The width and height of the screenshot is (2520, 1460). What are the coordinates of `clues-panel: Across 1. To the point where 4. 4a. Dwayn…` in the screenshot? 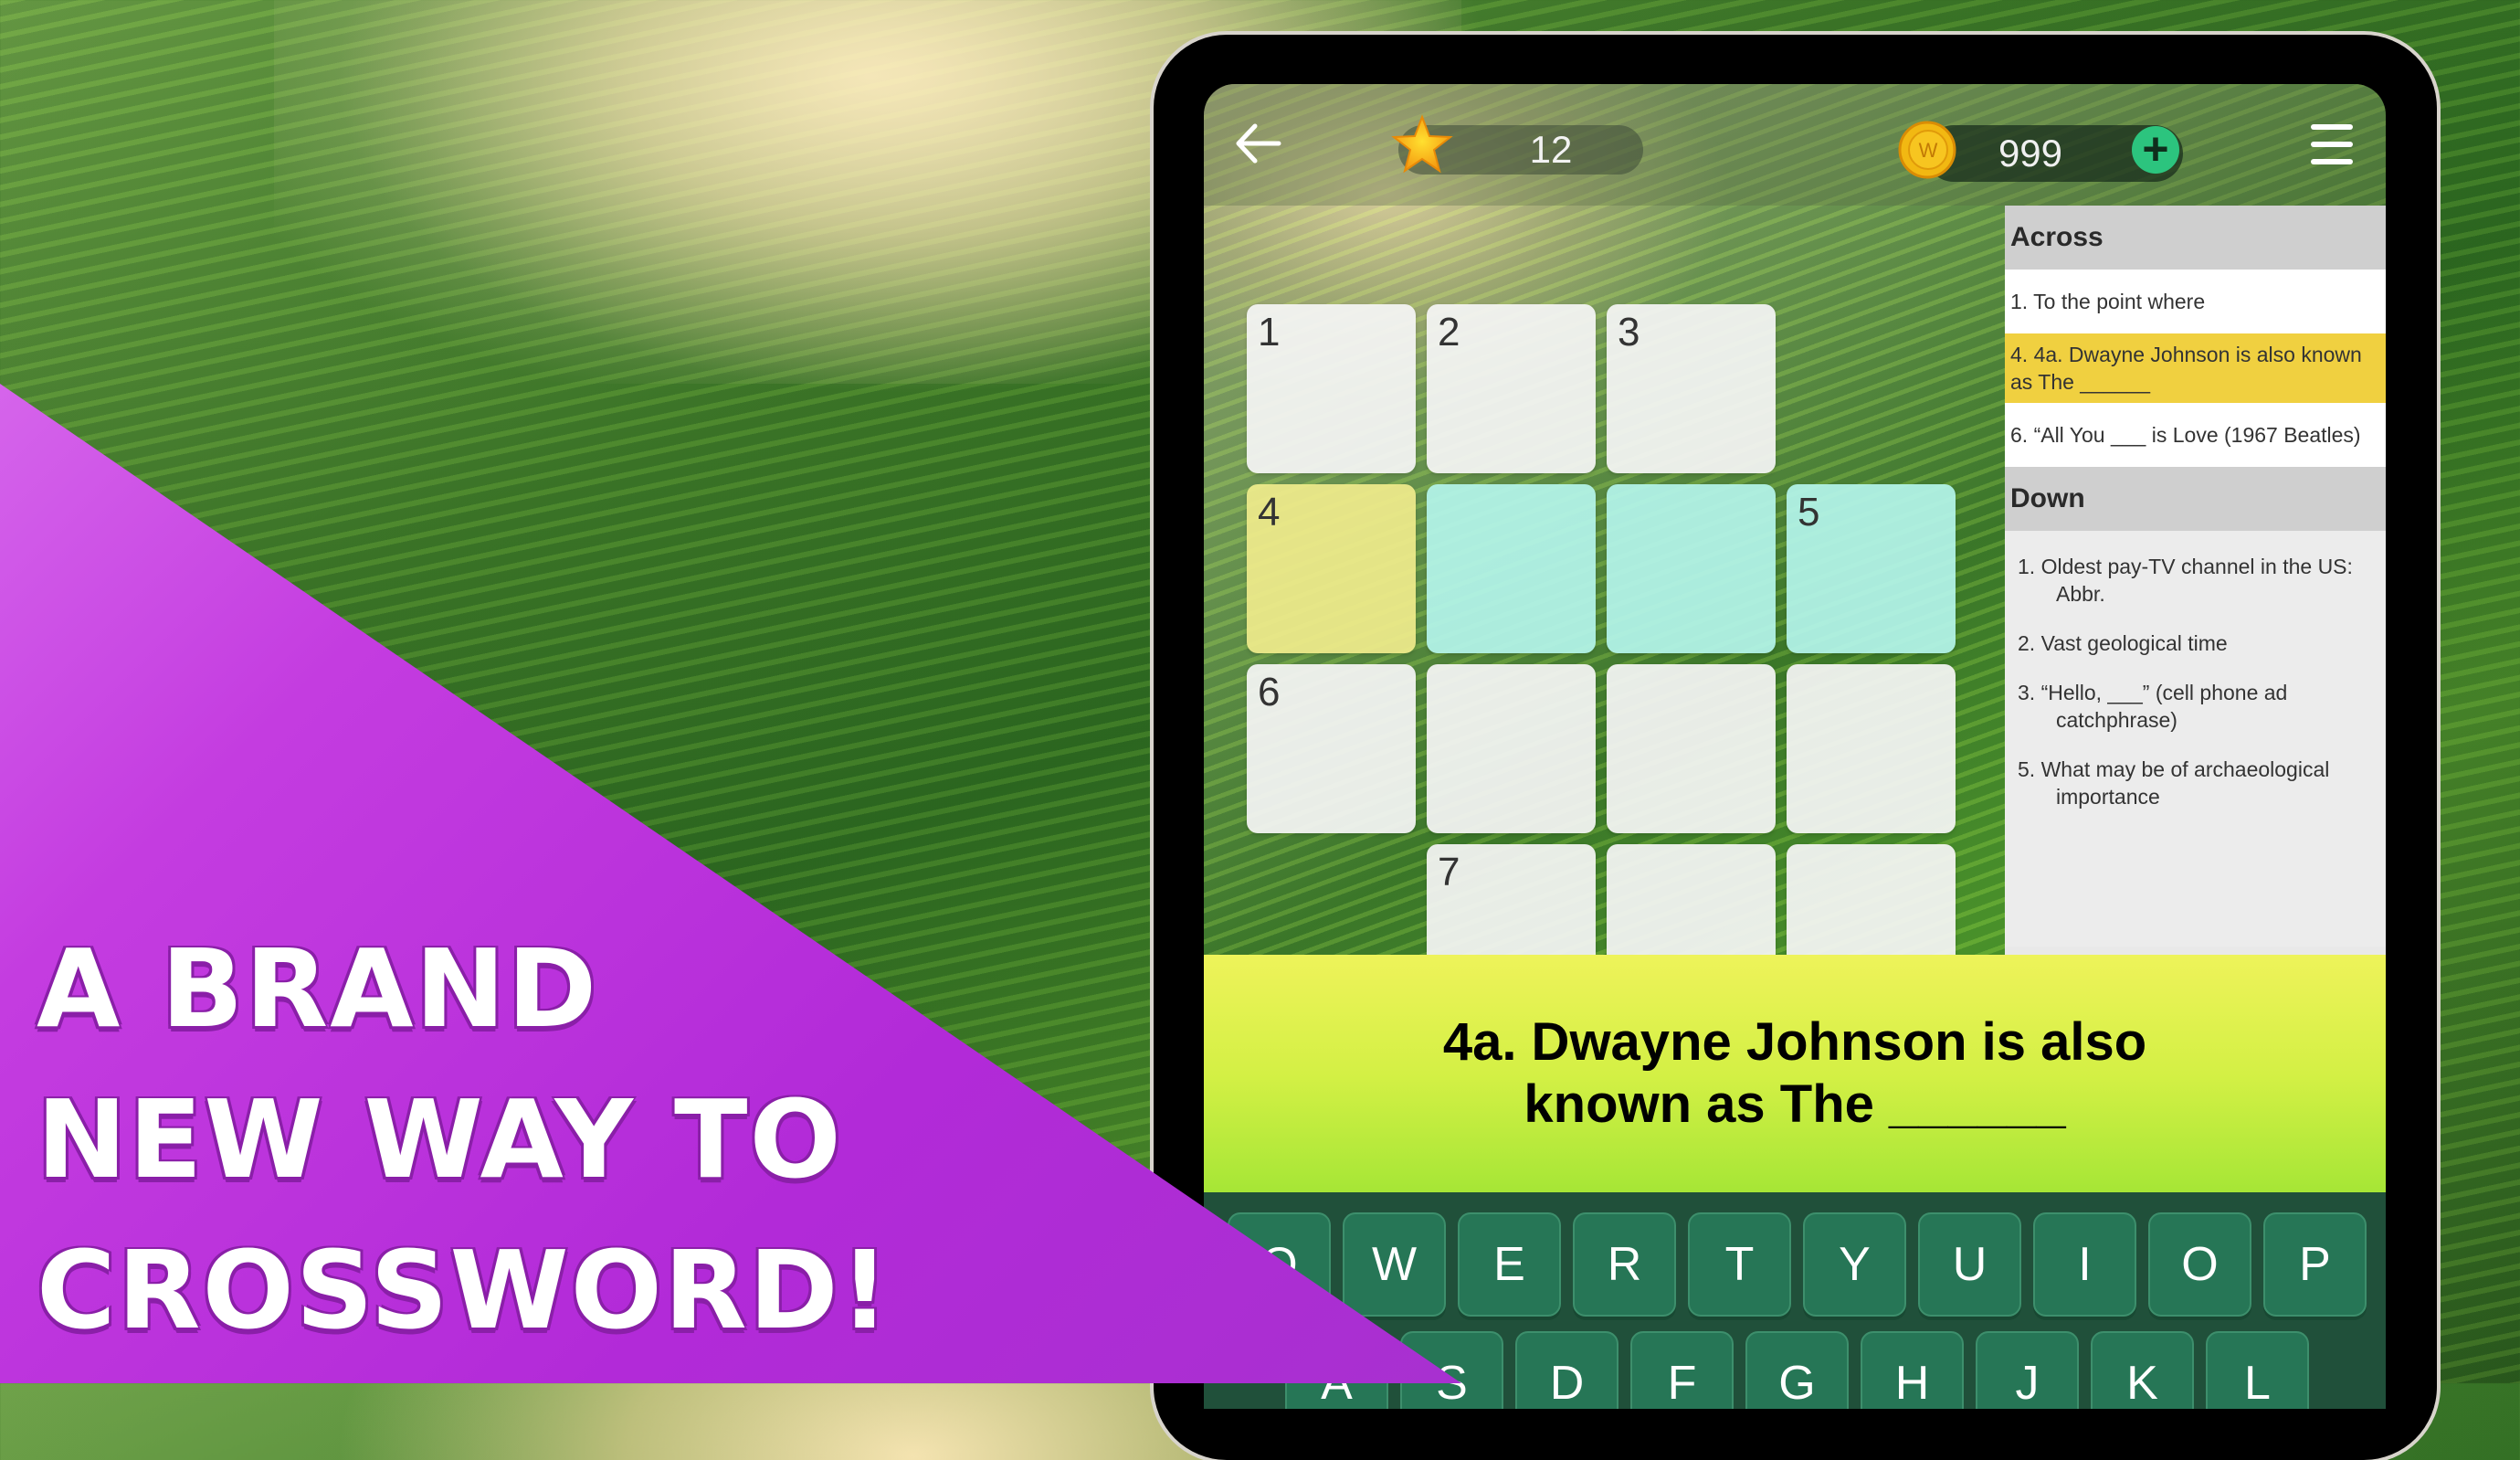 It's located at (2196, 622).